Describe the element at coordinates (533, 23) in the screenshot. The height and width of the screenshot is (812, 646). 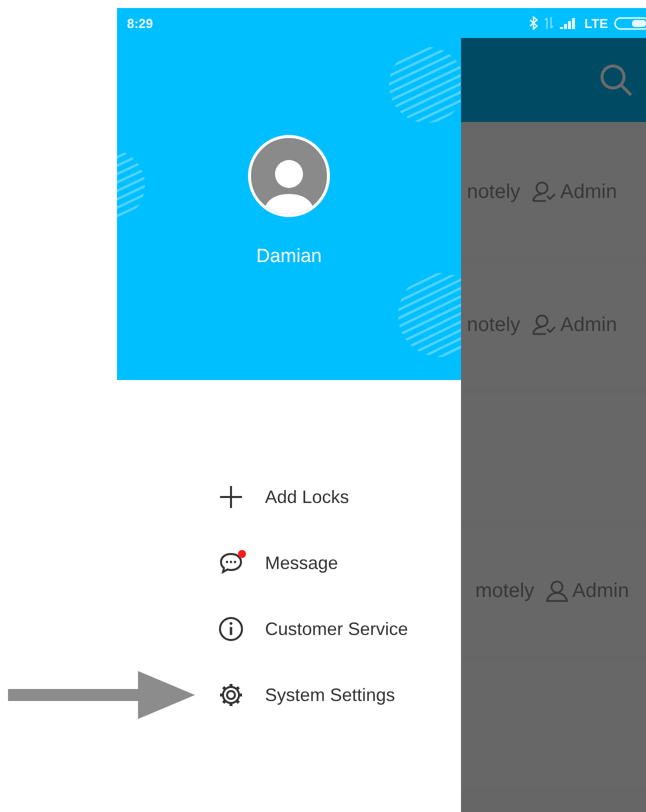
I see `bluetooth-icon` at that location.